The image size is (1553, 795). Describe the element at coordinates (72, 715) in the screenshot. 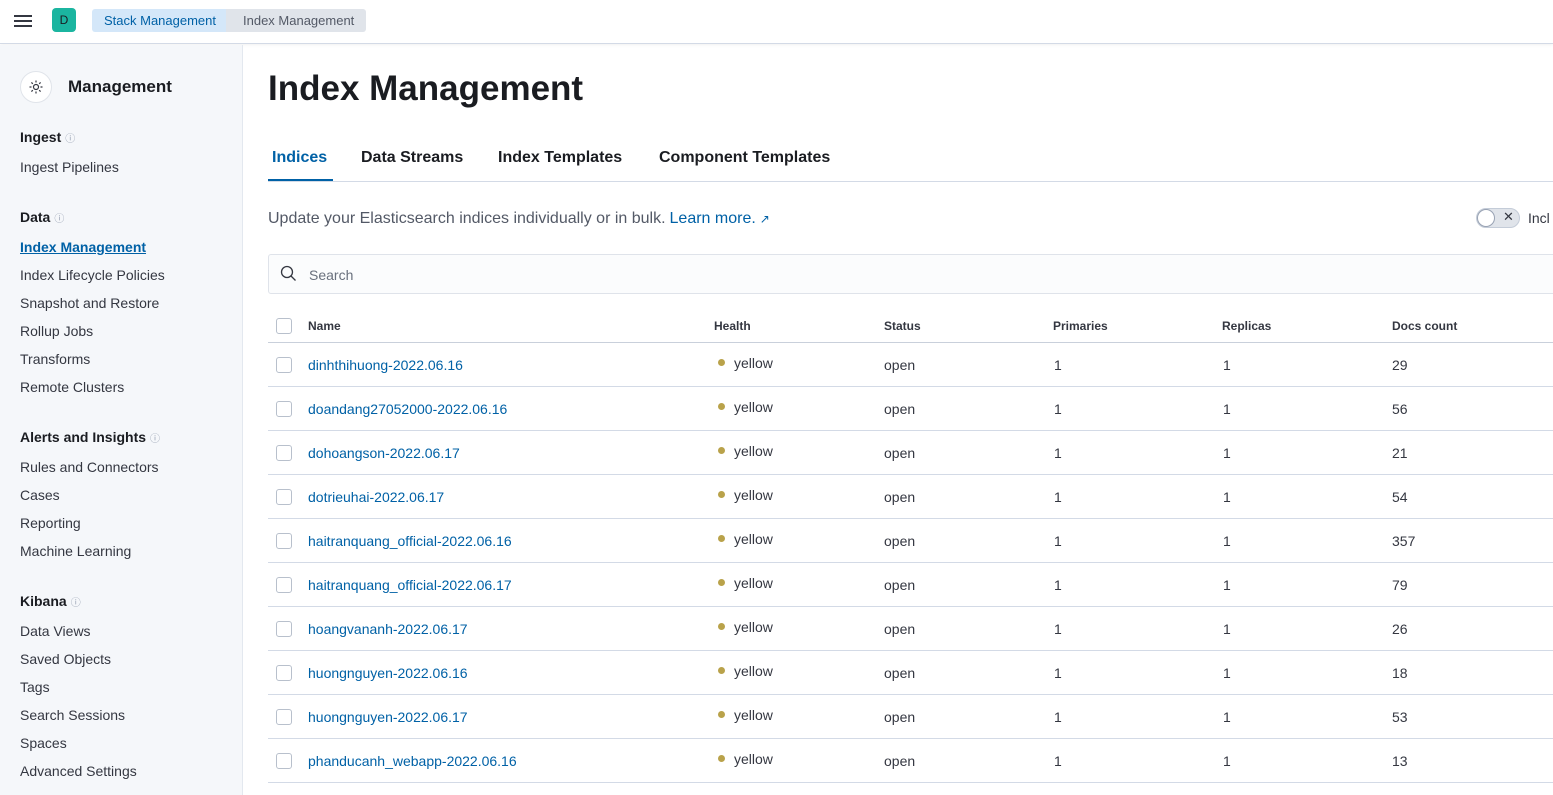

I see `sidebar-item-search-sessions: Search Sessions` at that location.